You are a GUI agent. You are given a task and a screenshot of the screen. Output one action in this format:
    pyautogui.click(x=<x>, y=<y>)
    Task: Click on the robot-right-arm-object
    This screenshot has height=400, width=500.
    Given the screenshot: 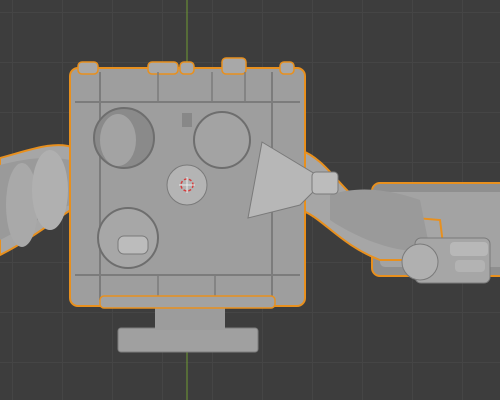 What is the action you would take?
    pyautogui.click(x=399, y=216)
    